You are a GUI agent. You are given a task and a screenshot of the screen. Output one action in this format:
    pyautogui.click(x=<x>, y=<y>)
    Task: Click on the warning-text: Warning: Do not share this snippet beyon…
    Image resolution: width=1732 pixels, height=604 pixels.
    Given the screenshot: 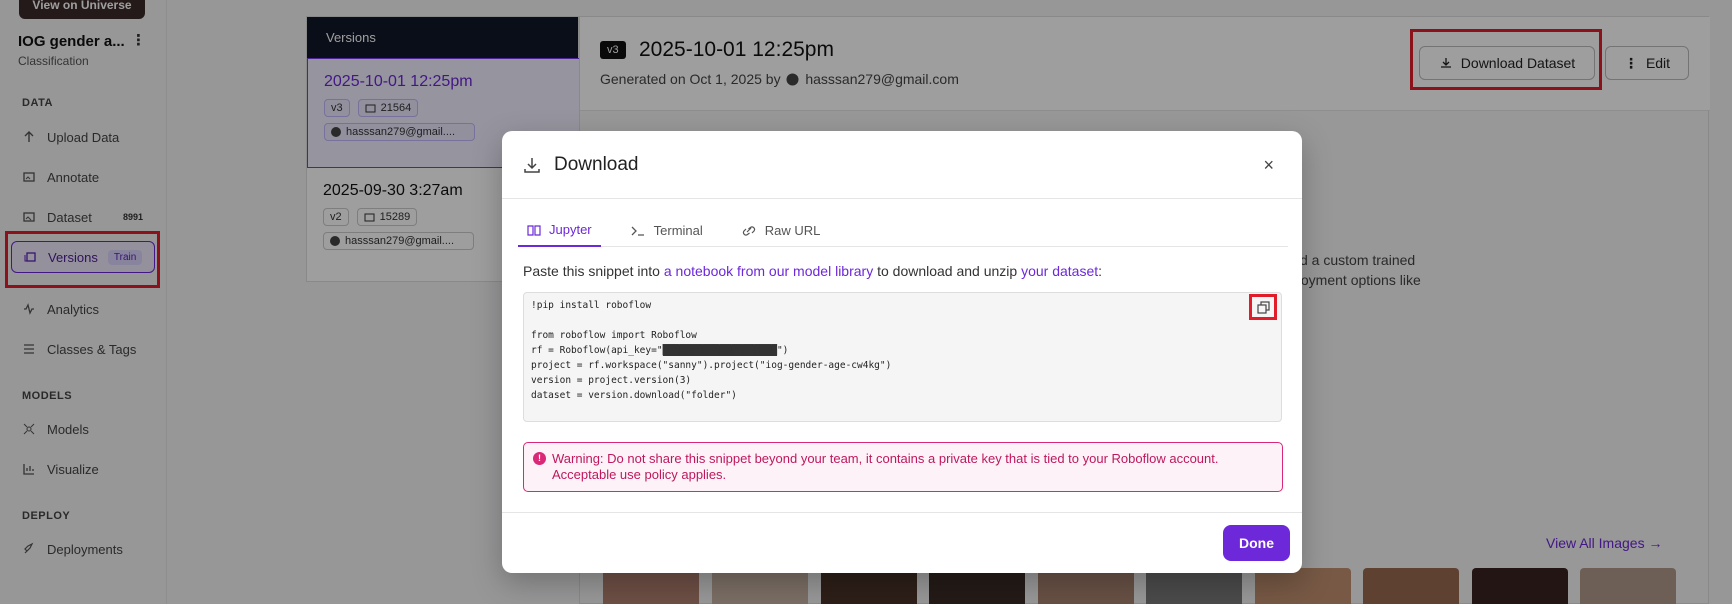 What is the action you would take?
    pyautogui.click(x=885, y=458)
    